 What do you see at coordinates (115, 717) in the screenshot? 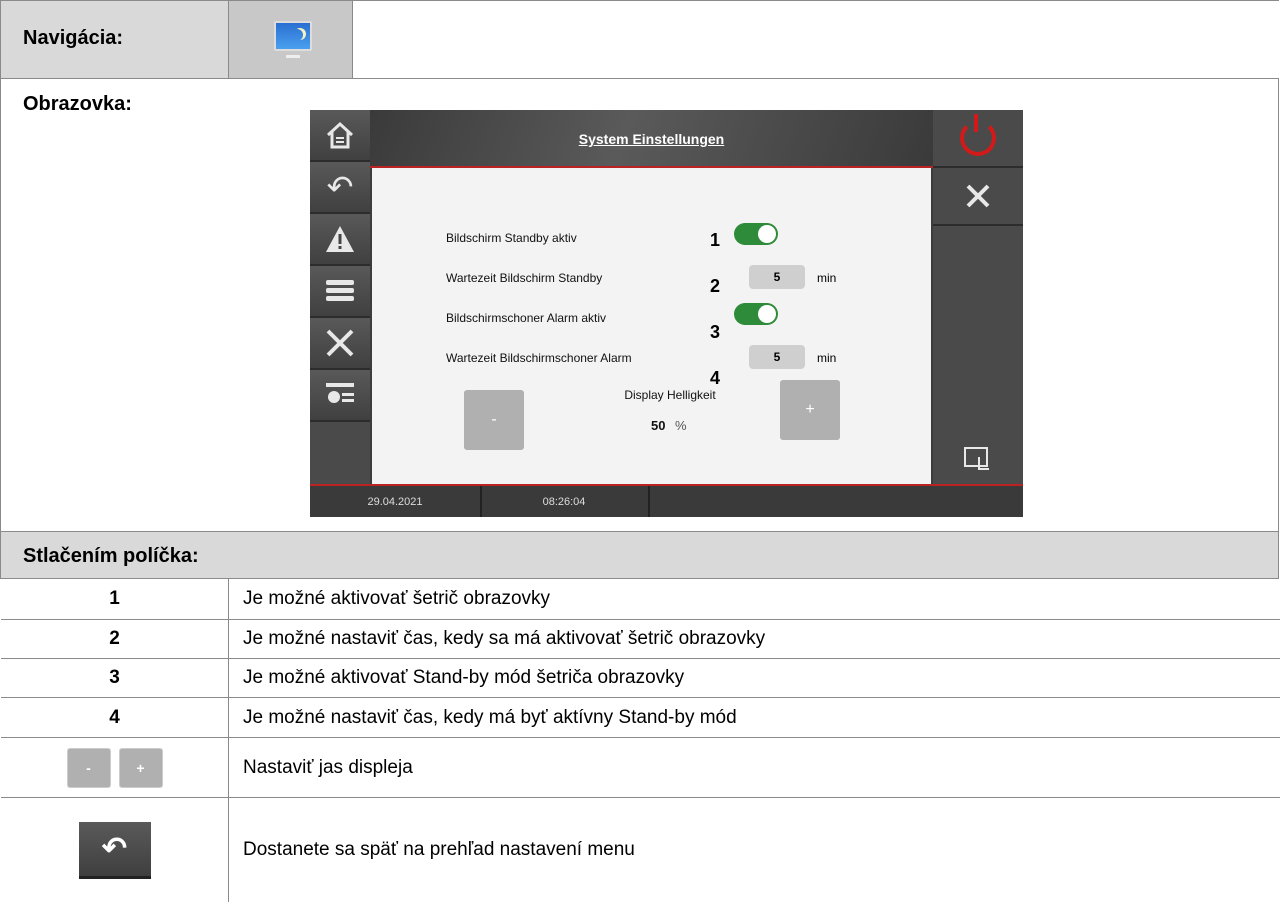
I see `legend-key: 4` at bounding box center [115, 717].